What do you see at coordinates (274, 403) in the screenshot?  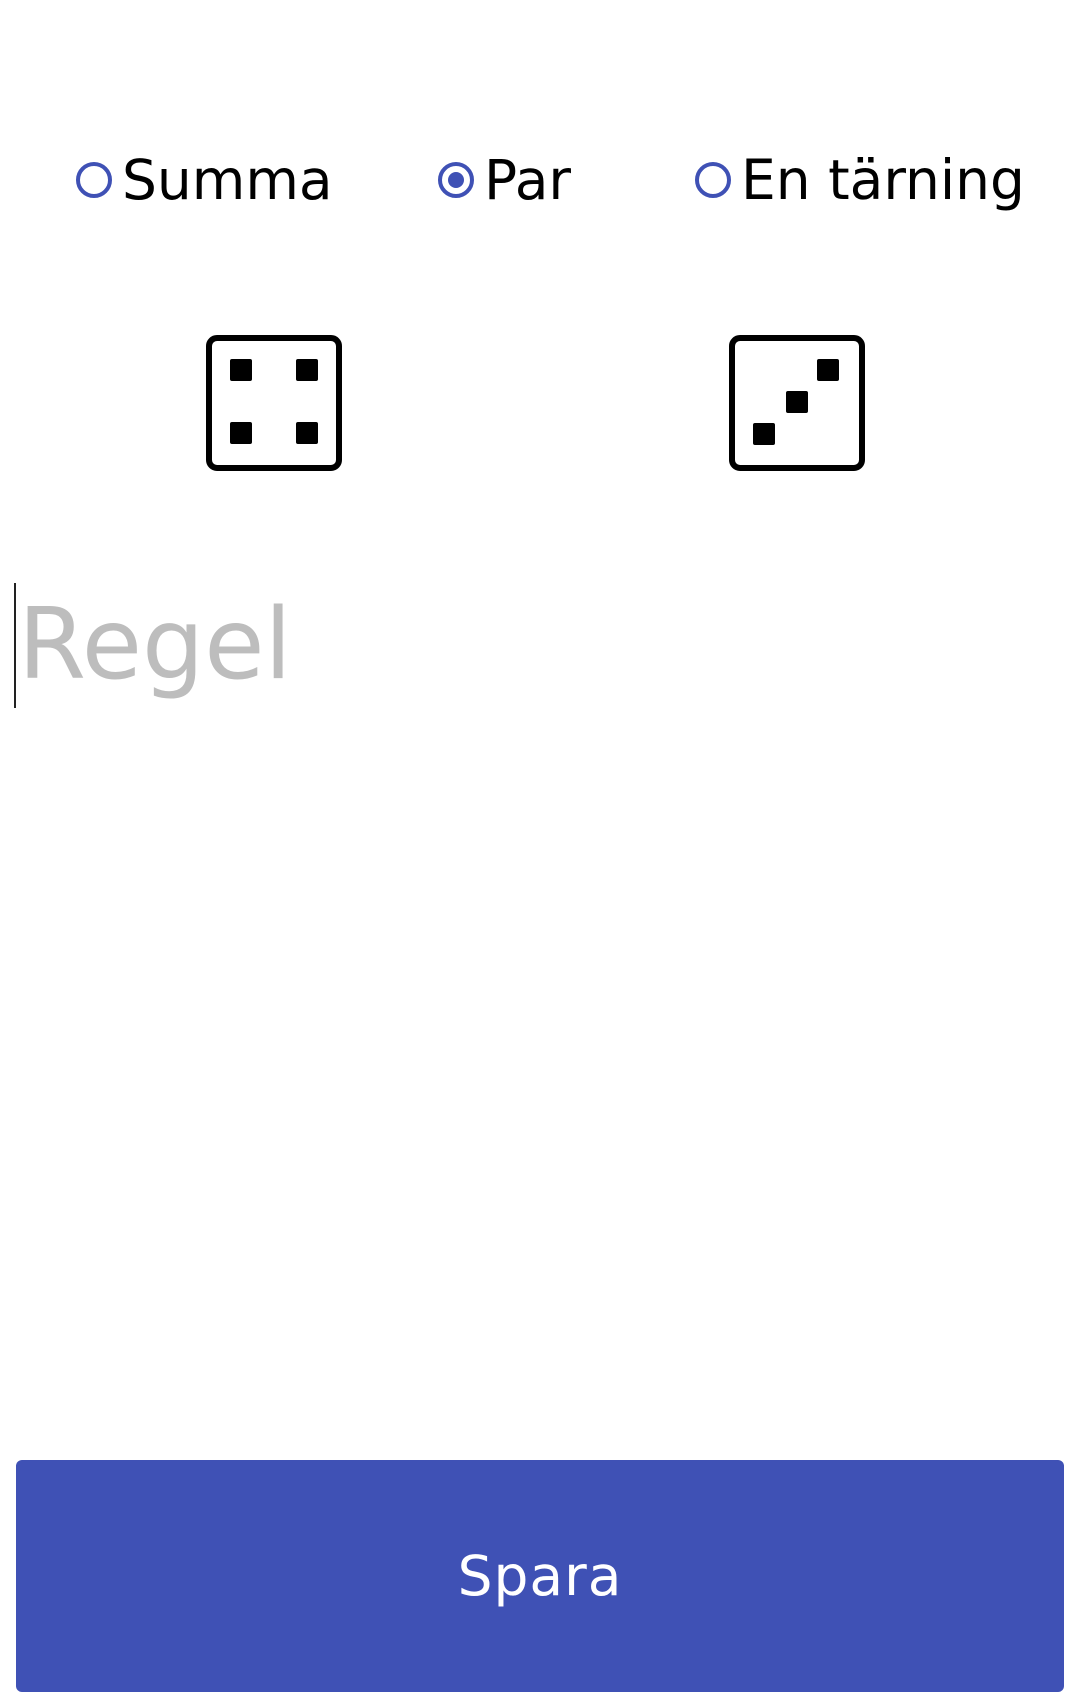 I see `die-four-icon` at bounding box center [274, 403].